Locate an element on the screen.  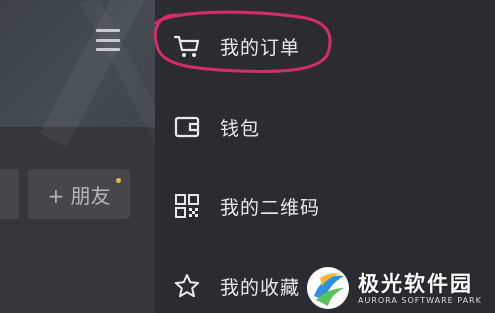
highlight-annotation is located at coordinates (242, 41).